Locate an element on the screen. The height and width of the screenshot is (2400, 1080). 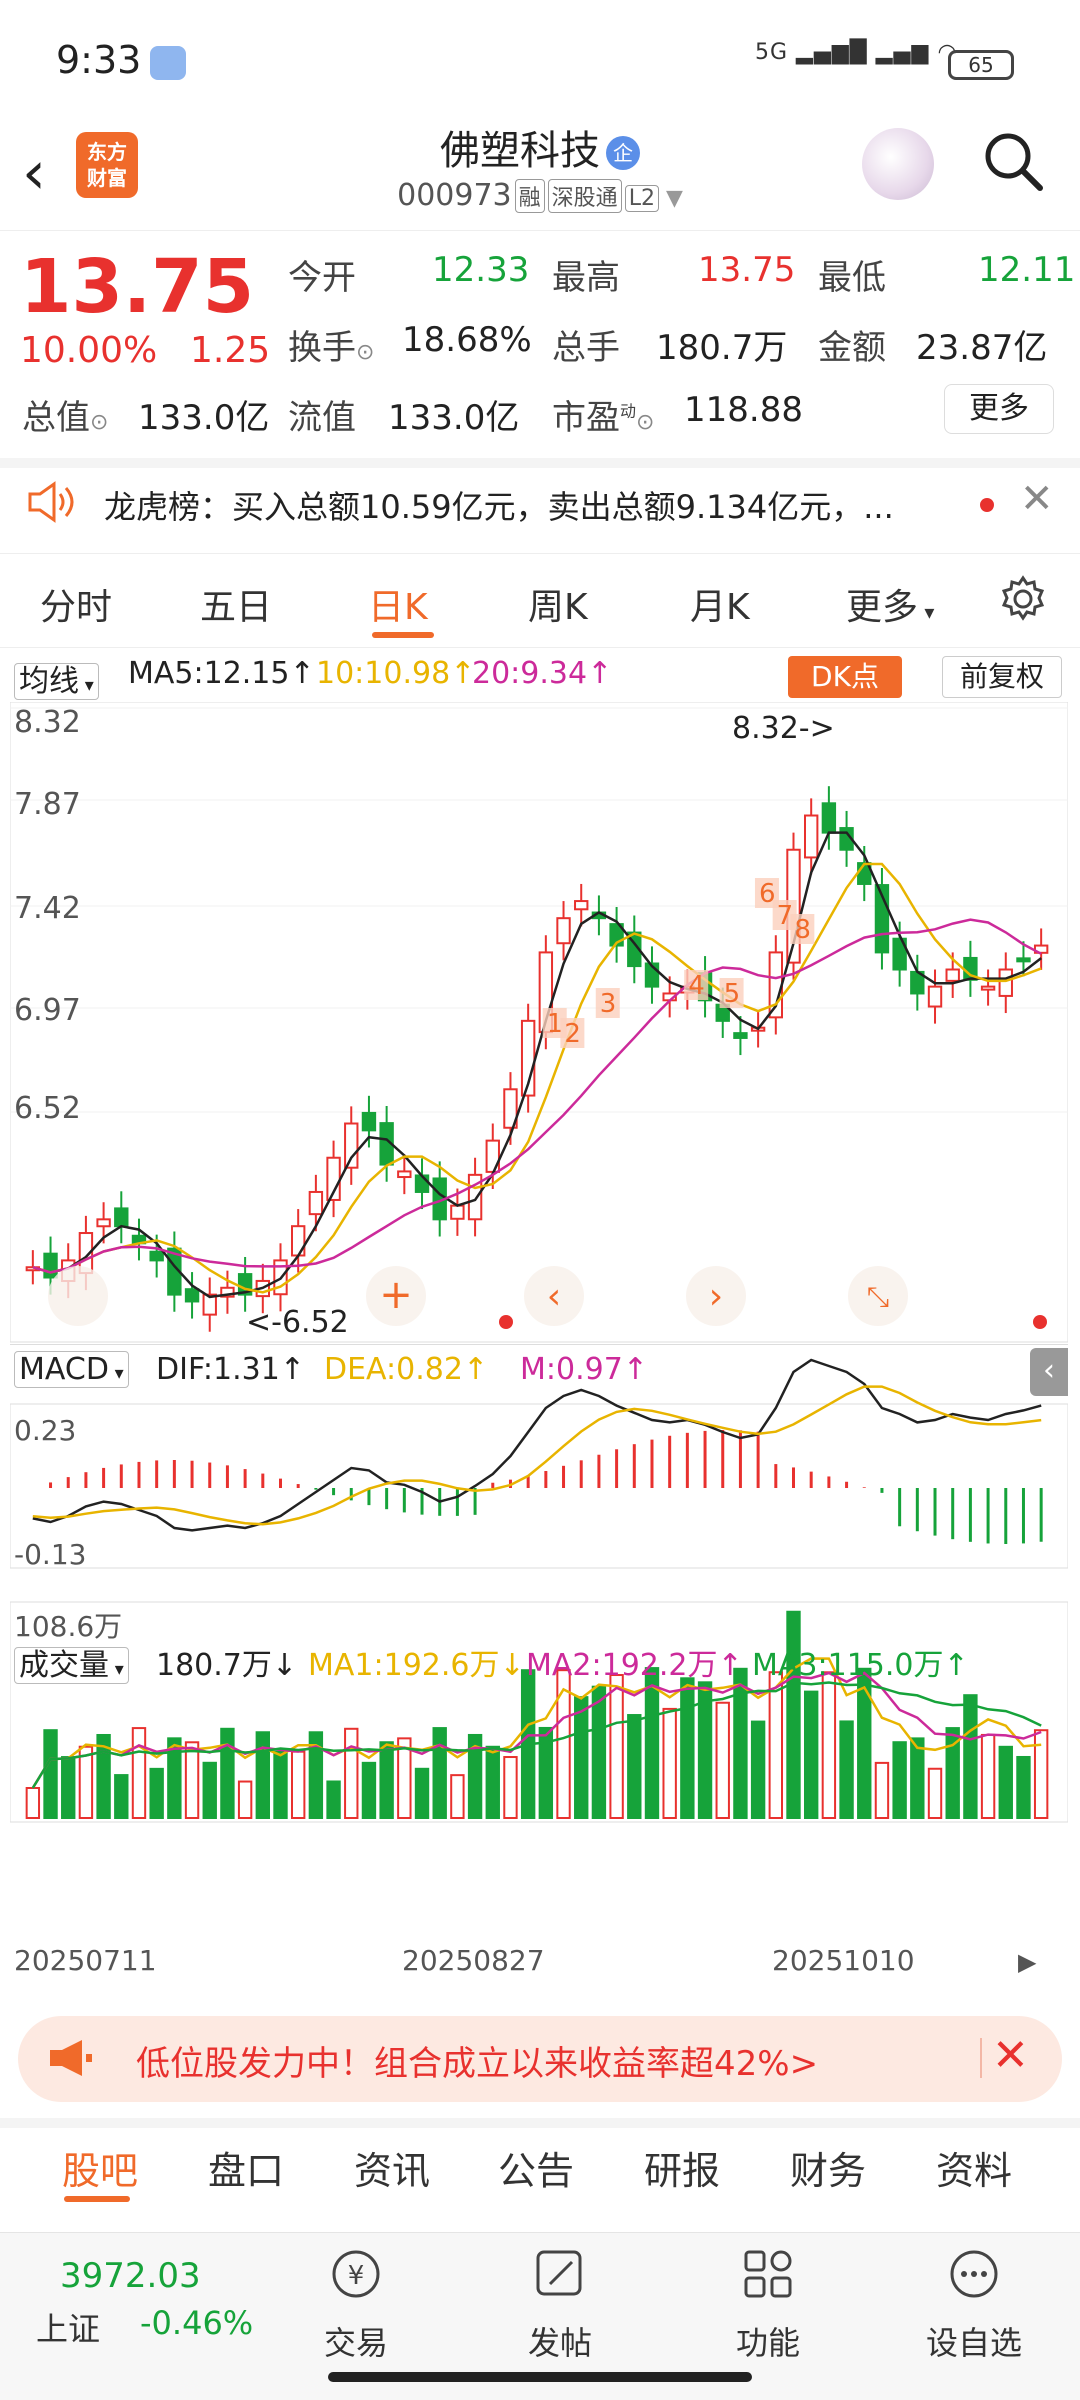
macd-y-bottom: -0.13 is located at coordinates (50, 1554).